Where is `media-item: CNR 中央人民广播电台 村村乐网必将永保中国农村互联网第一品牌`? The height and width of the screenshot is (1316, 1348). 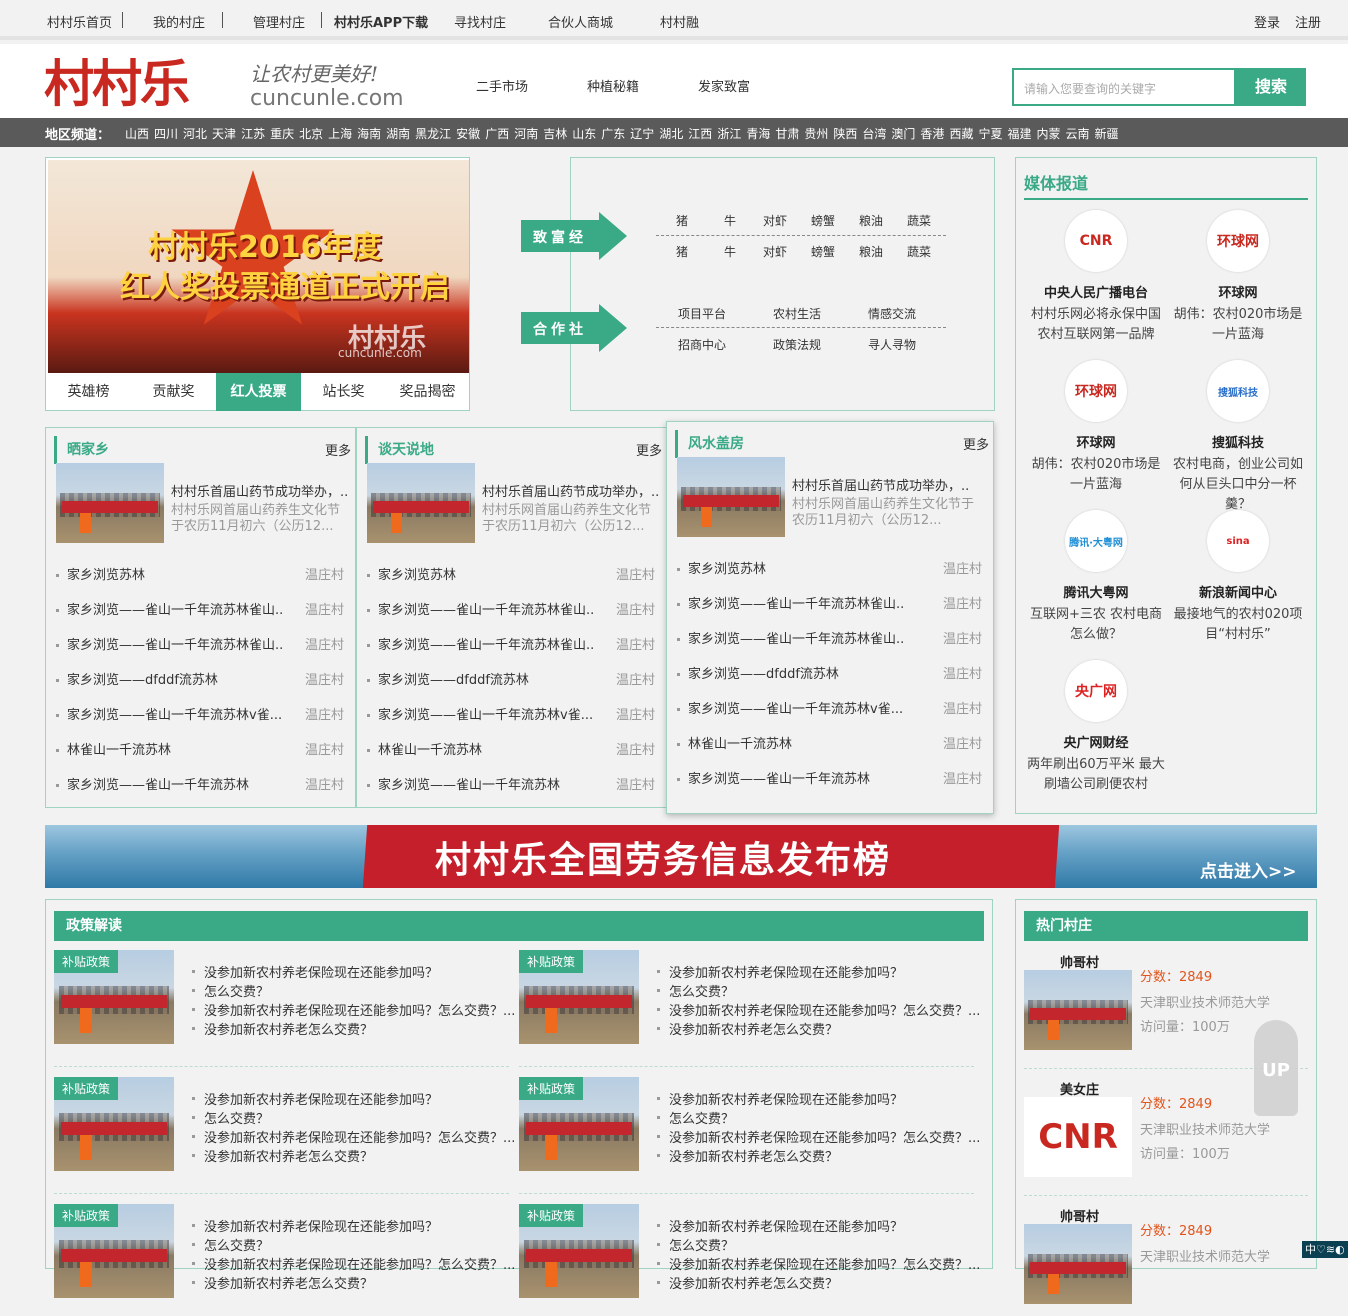 media-item: CNR 中央人民广播电台 村村乐网必将永保中国农村互联网第一品牌 is located at coordinates (1096, 277).